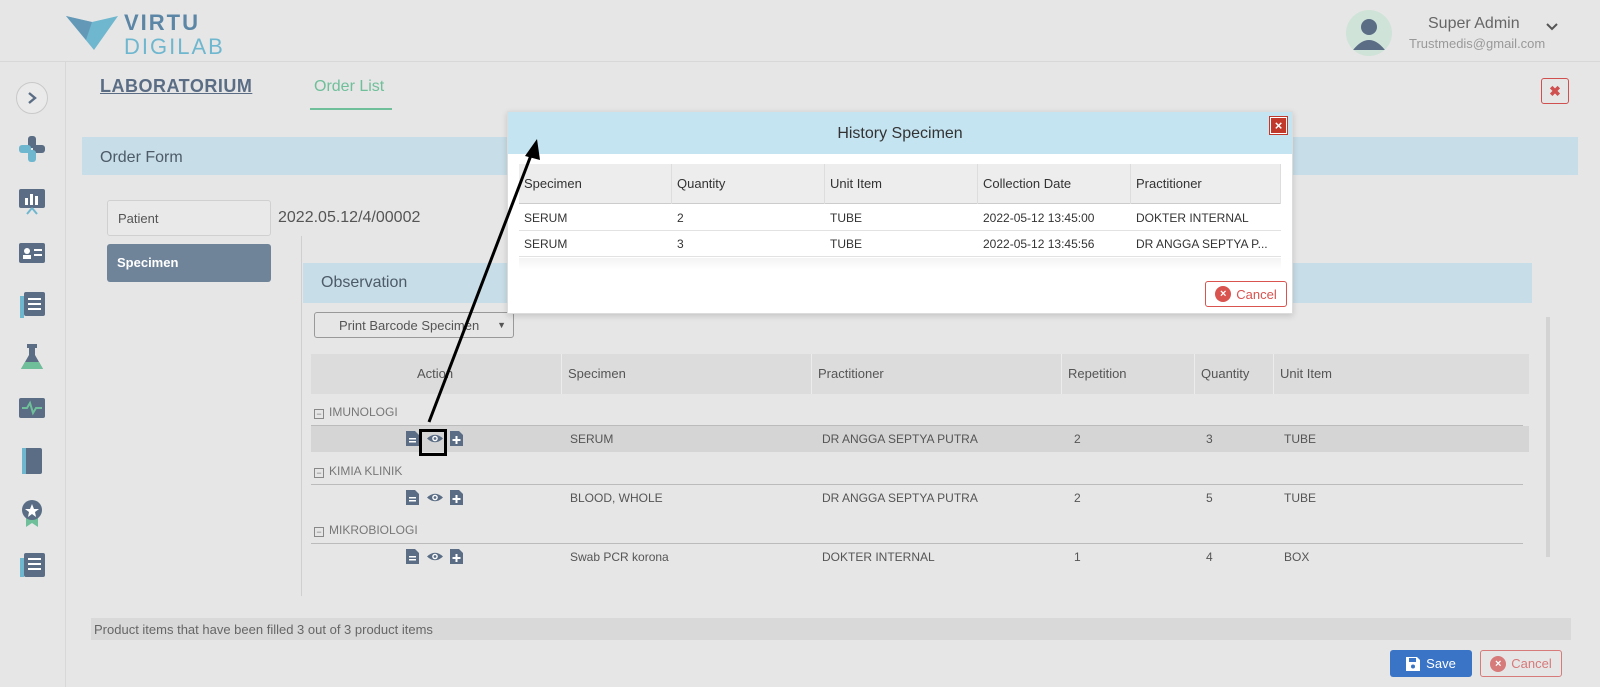  Describe the element at coordinates (1441, 663) in the screenshot. I see `save-label: Save` at that location.